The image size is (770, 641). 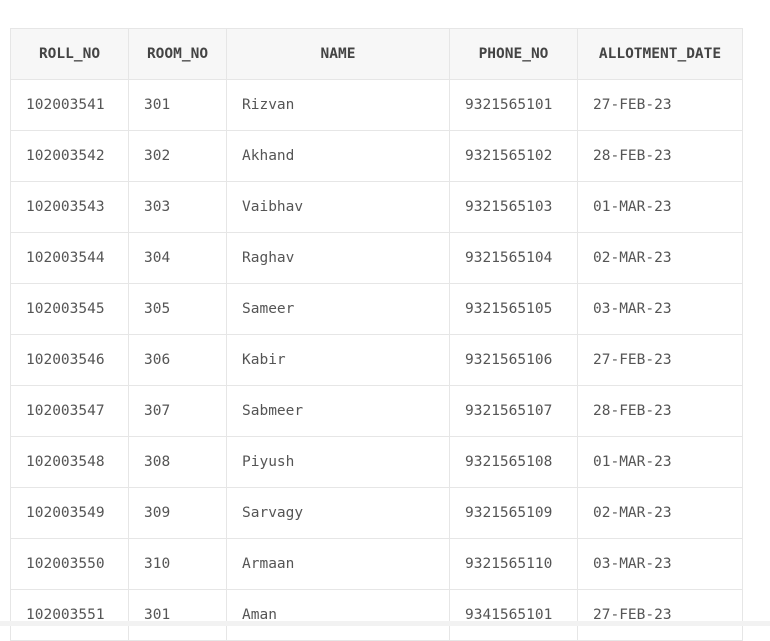 What do you see at coordinates (338, 258) in the screenshot?
I see `cell-name: Raghav` at bounding box center [338, 258].